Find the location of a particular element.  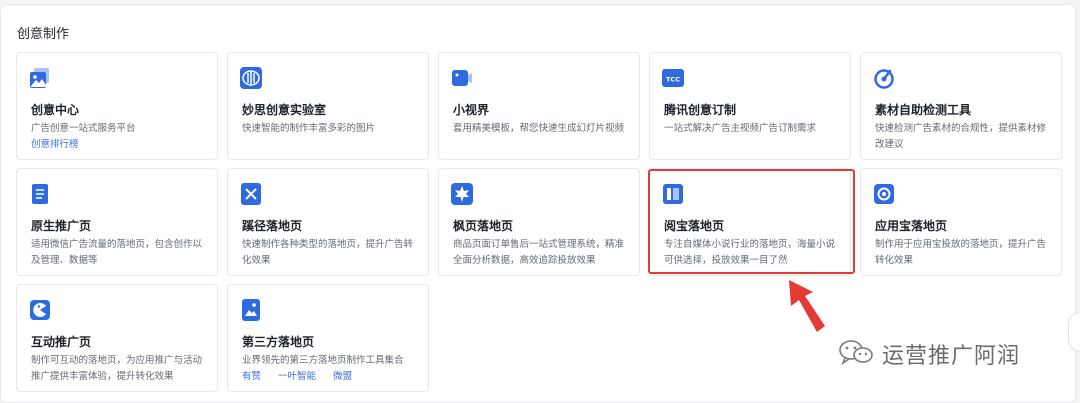

book-icon is located at coordinates (673, 194).